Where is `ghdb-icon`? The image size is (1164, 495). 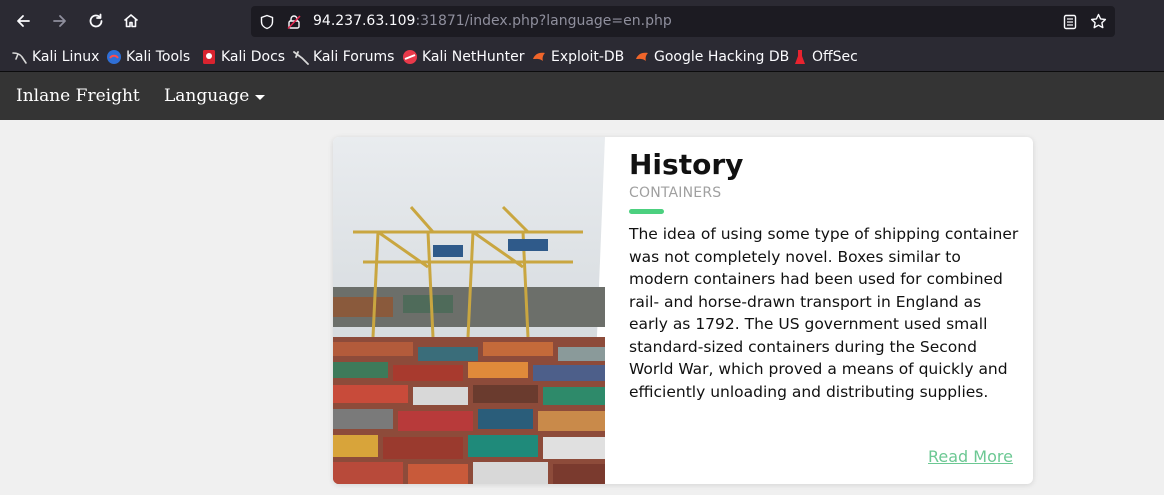 ghdb-icon is located at coordinates (642, 57).